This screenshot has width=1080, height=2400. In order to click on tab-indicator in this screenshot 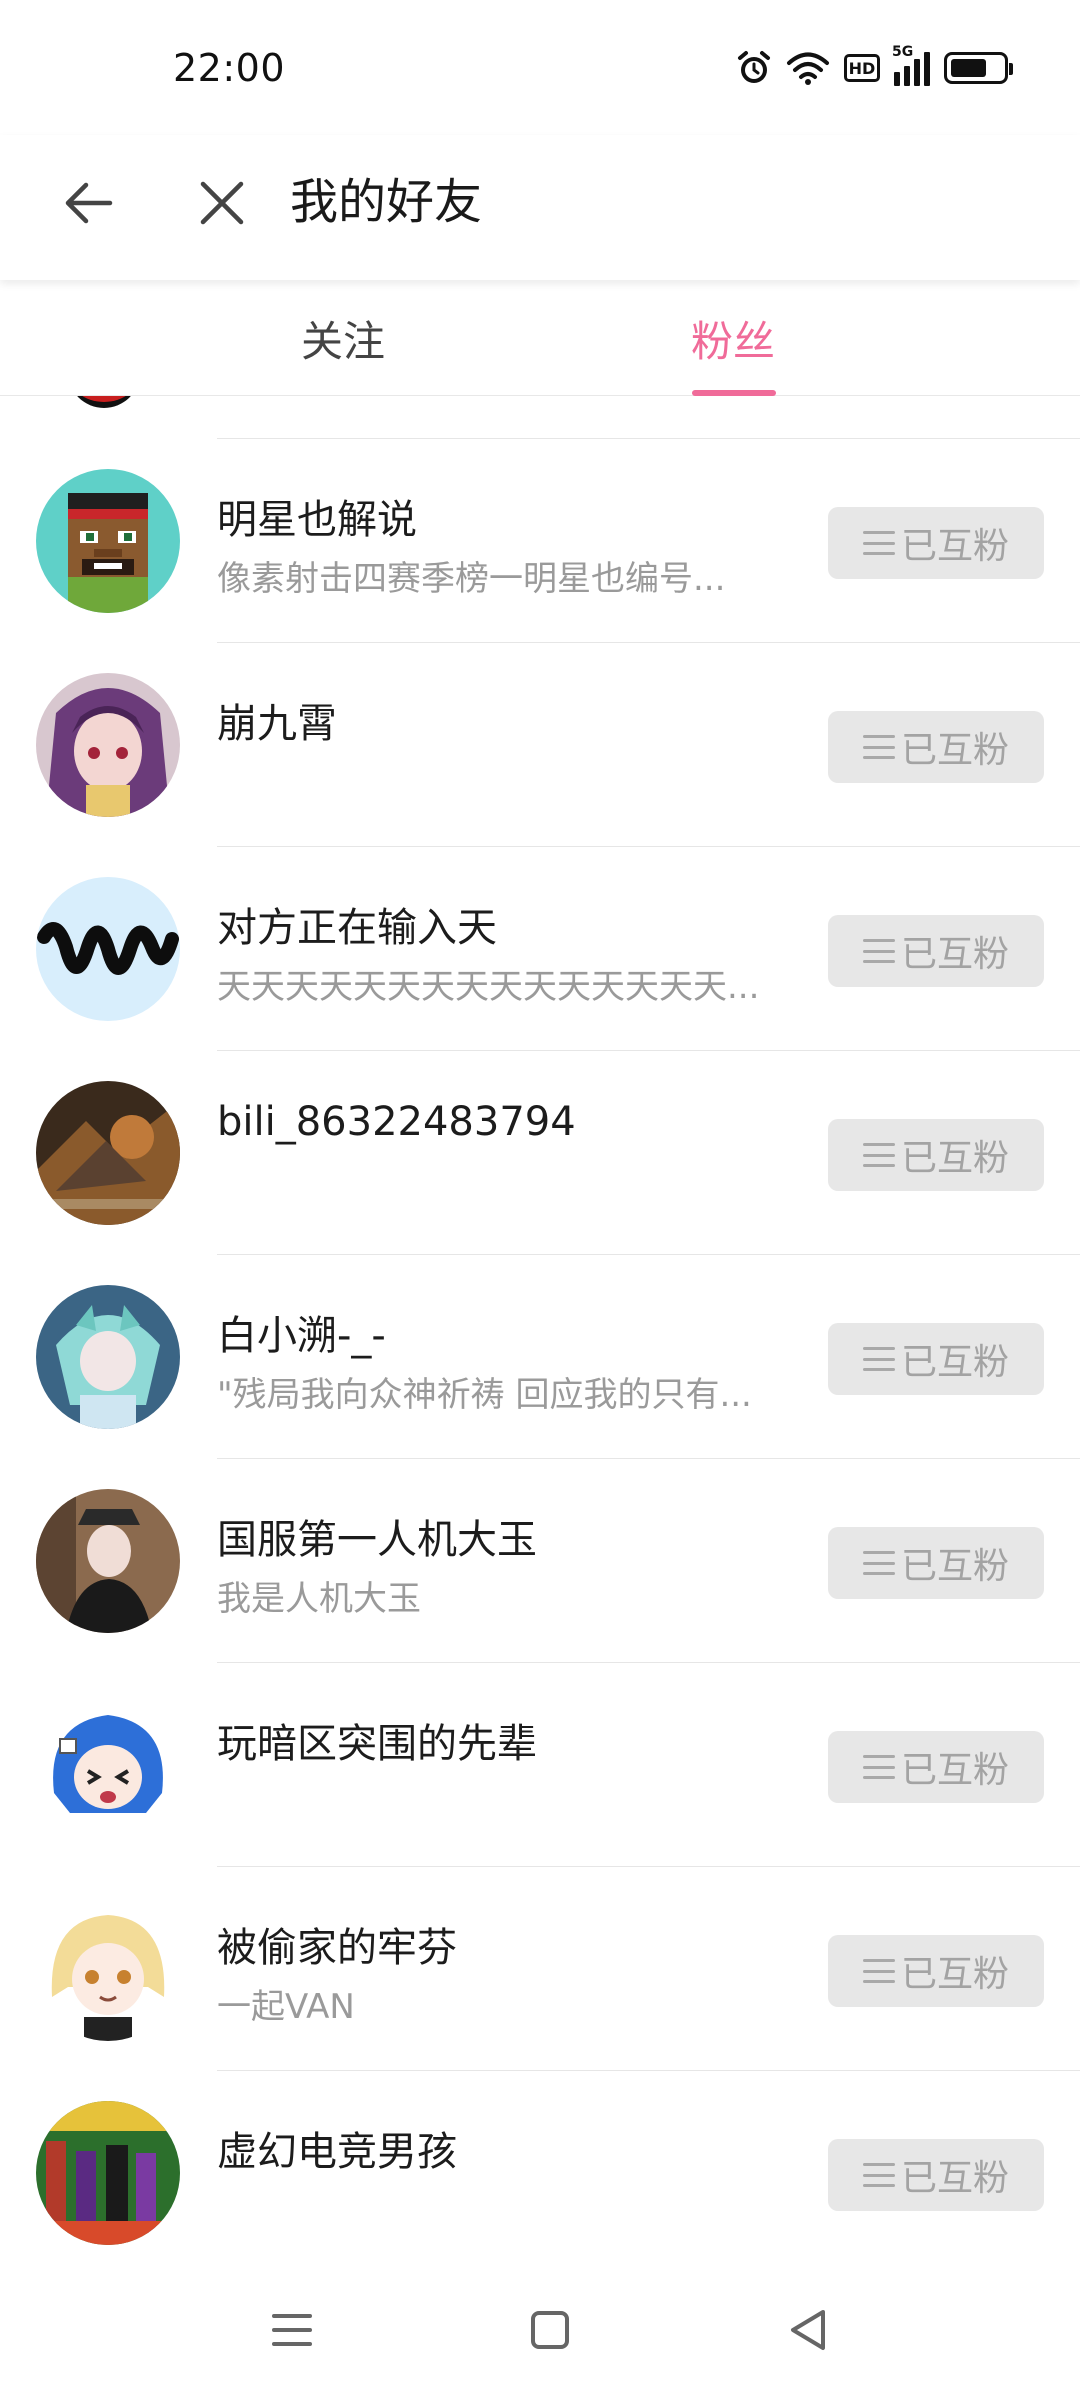, I will do `click(734, 393)`.